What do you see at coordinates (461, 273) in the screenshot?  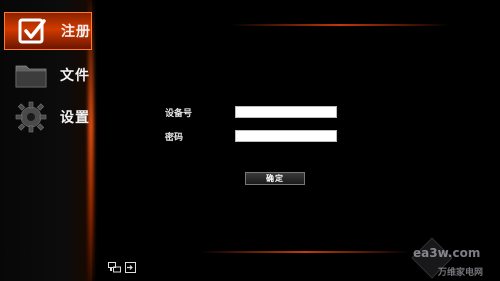 I see `watermark-caption: 万维家电网` at bounding box center [461, 273].